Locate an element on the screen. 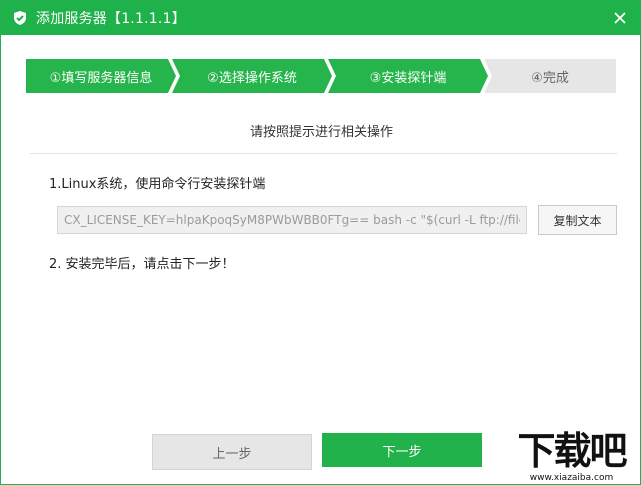 The width and height of the screenshot is (641, 485). step-fill-server-info: ①填写服务器信息 is located at coordinates (101, 76).